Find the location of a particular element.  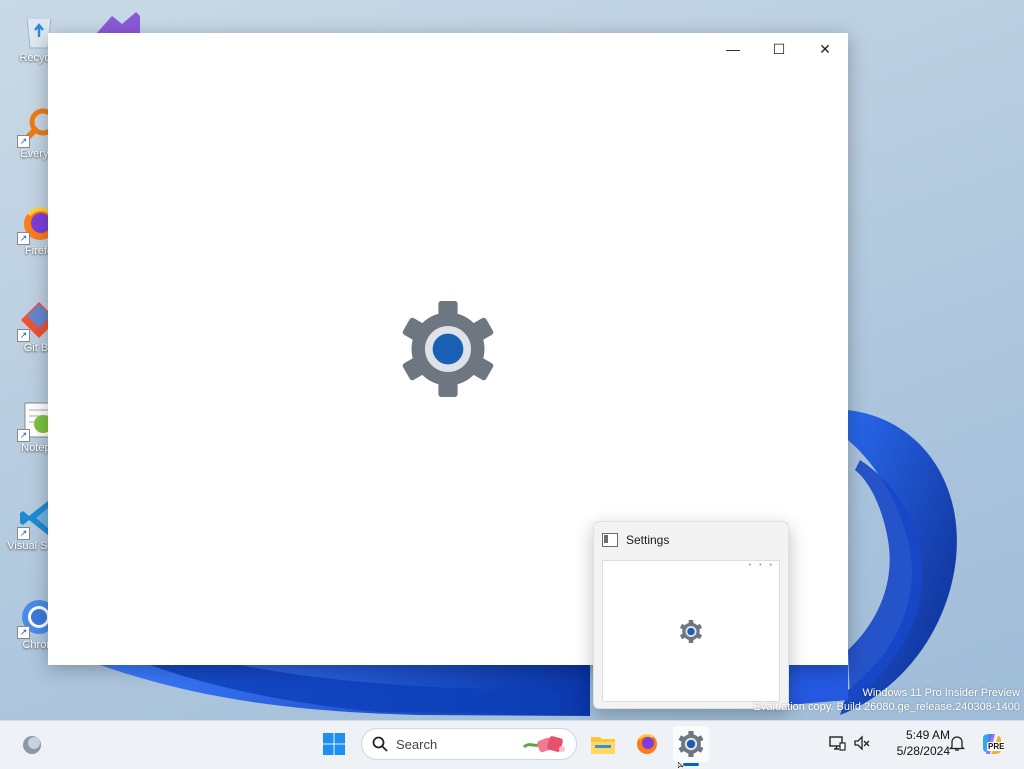

windows-logo-icon is located at coordinates (334, 744).